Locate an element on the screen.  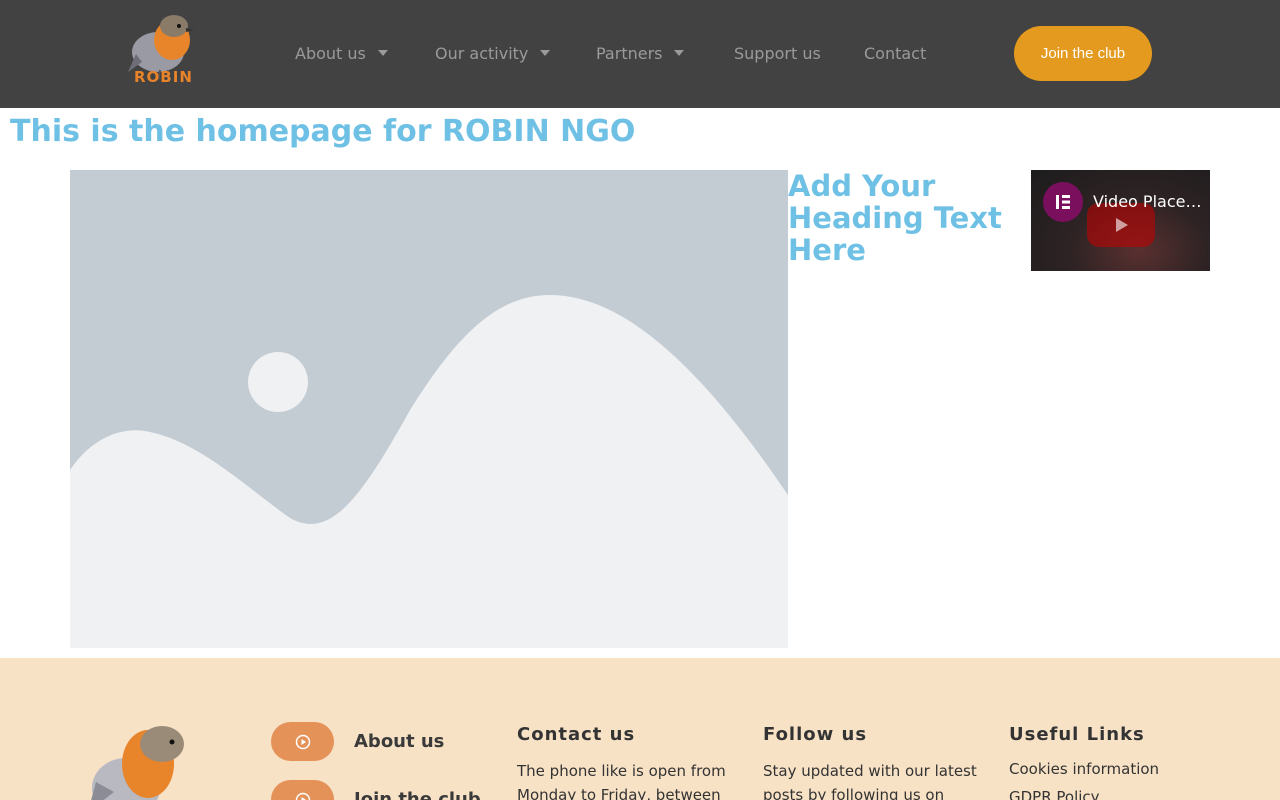
section-heading: Add Your Heading Text Here is located at coordinates (895, 218).